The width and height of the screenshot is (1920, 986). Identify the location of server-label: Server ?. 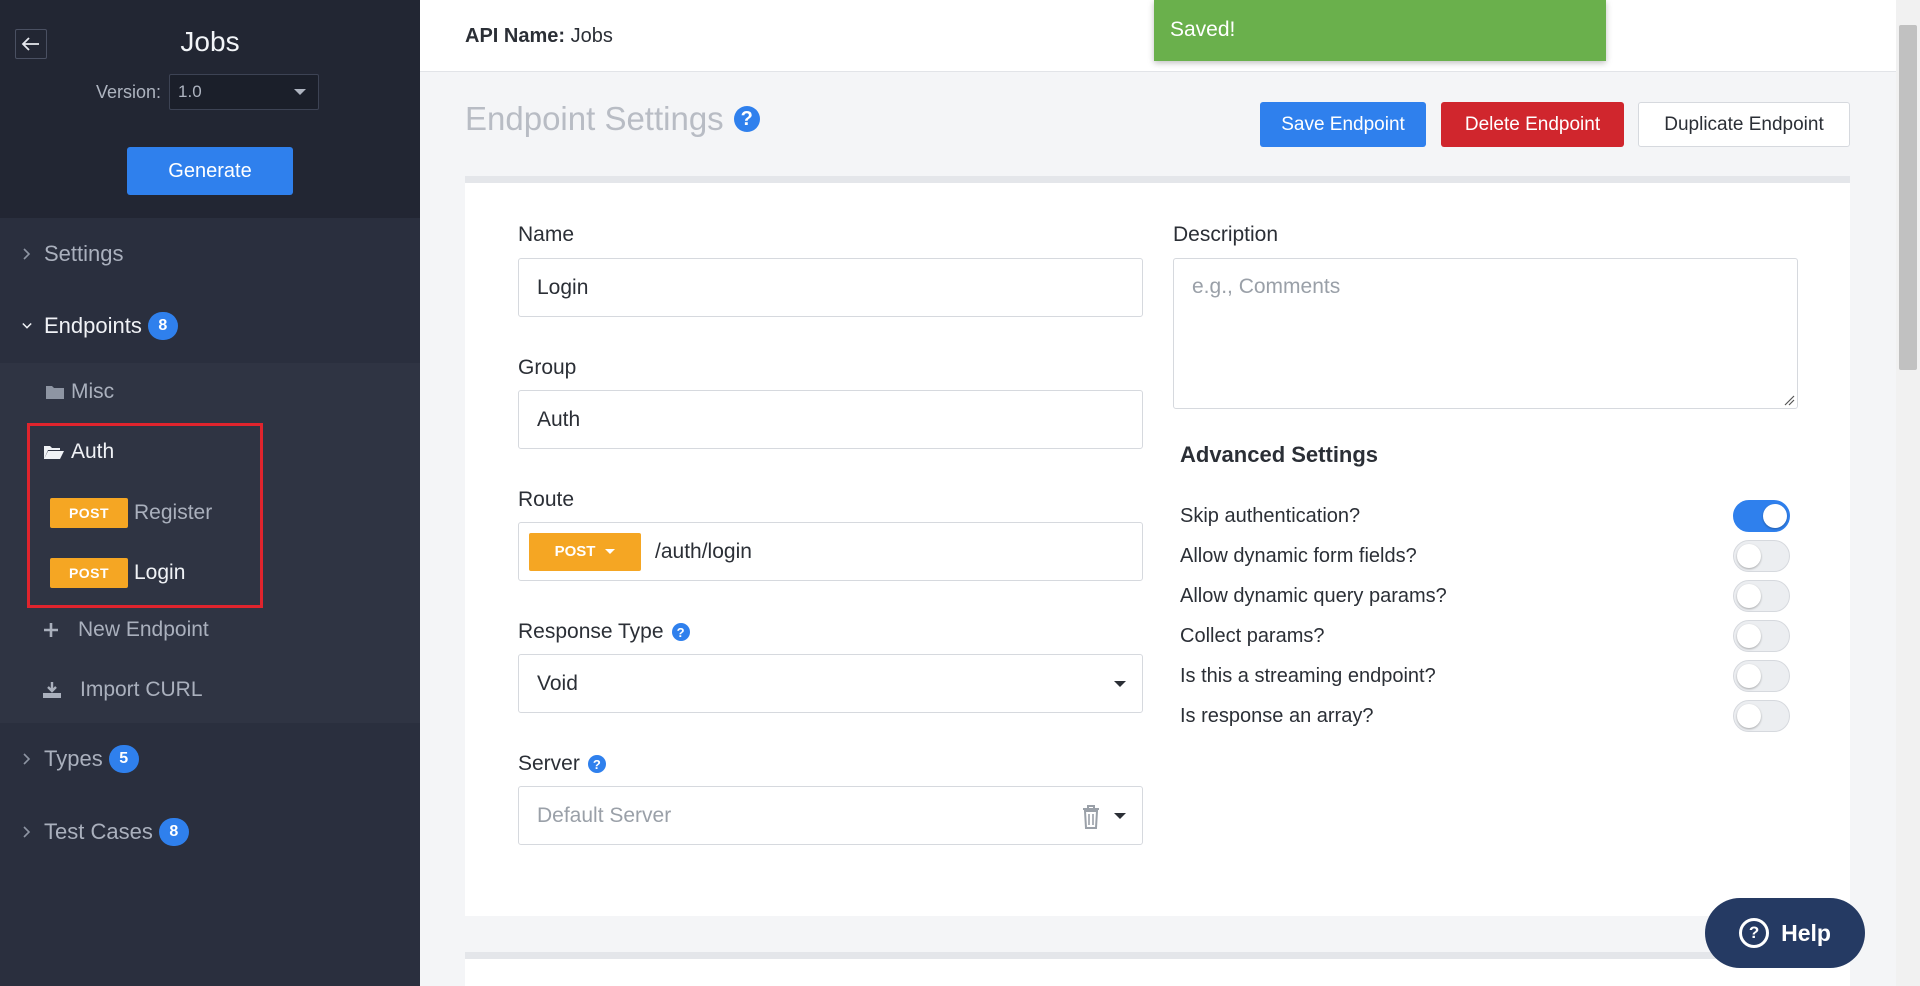
(562, 764).